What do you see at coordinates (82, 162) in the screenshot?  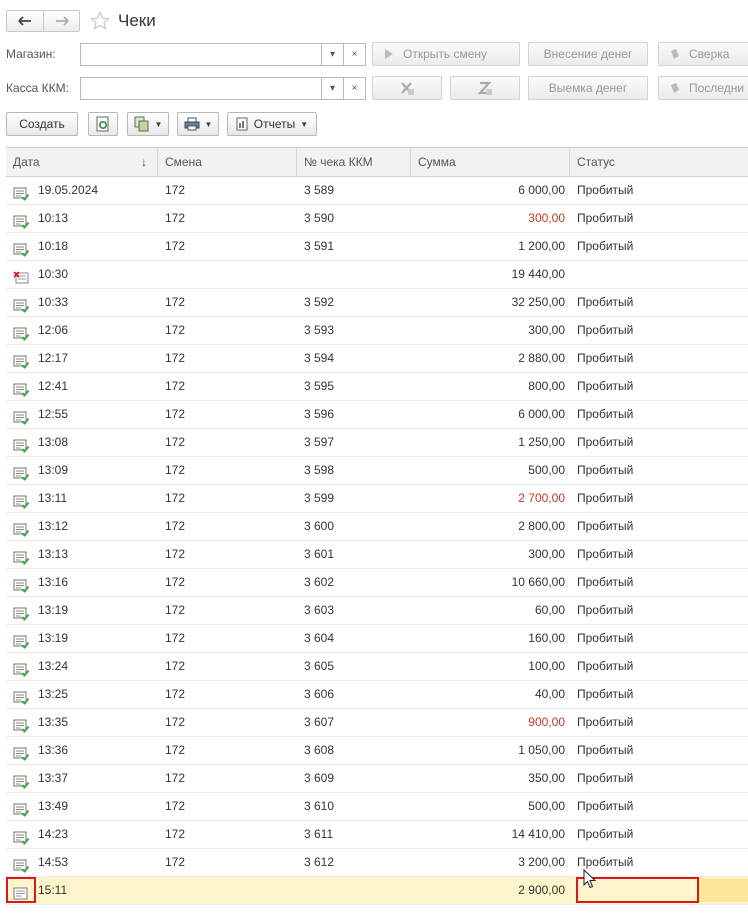 I see `column-header-date: Дата ↓` at bounding box center [82, 162].